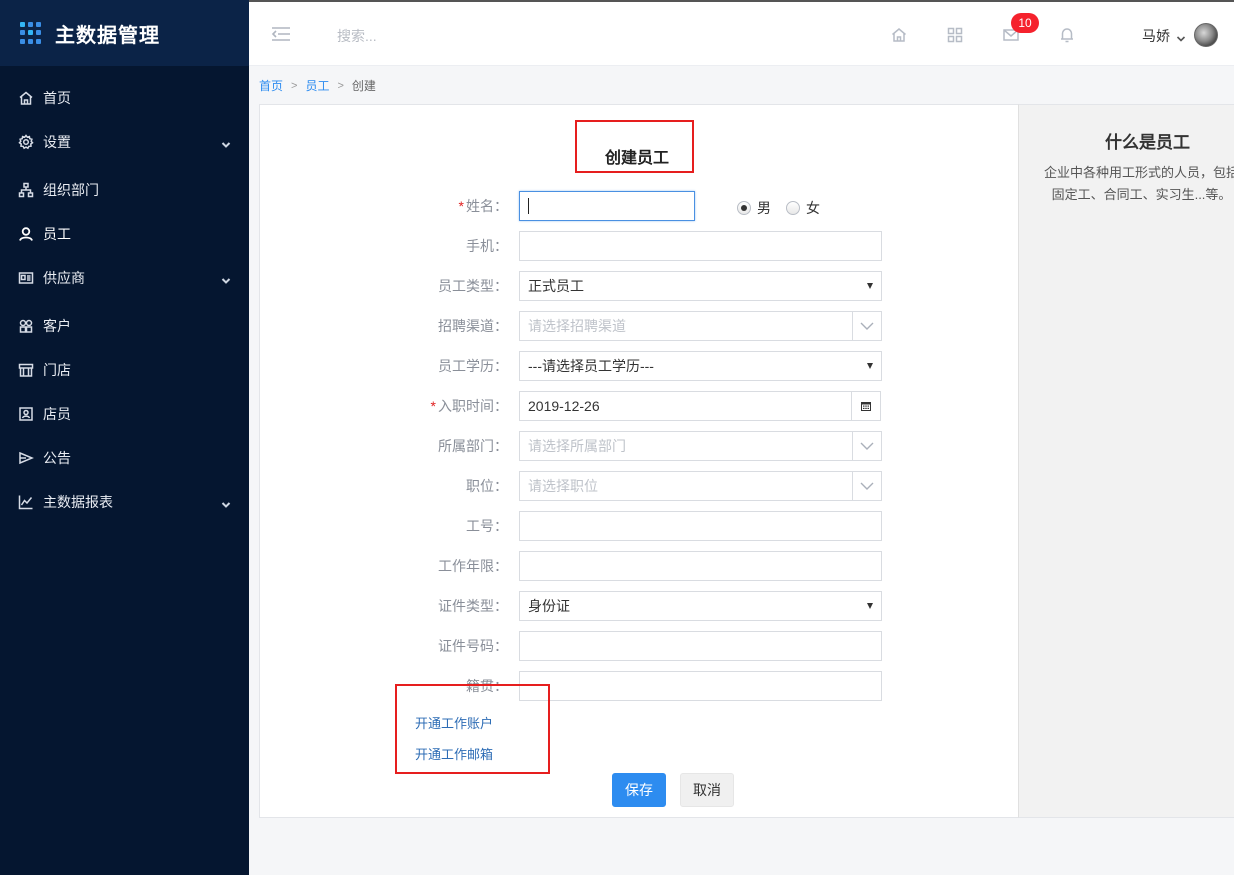  Describe the element at coordinates (563, 486) in the screenshot. I see `position-placeholder: 请选择职位` at that location.